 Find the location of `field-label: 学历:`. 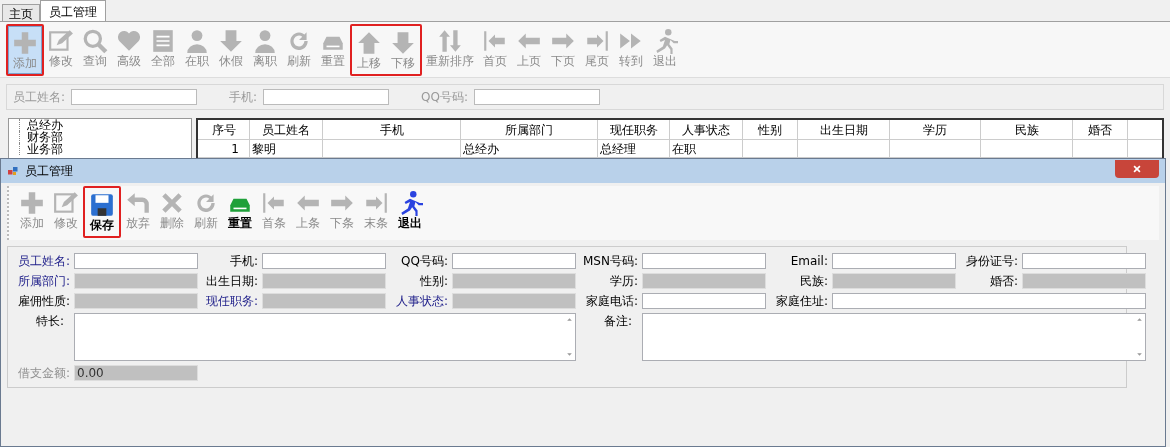

field-label: 学历: is located at coordinates (623, 281).